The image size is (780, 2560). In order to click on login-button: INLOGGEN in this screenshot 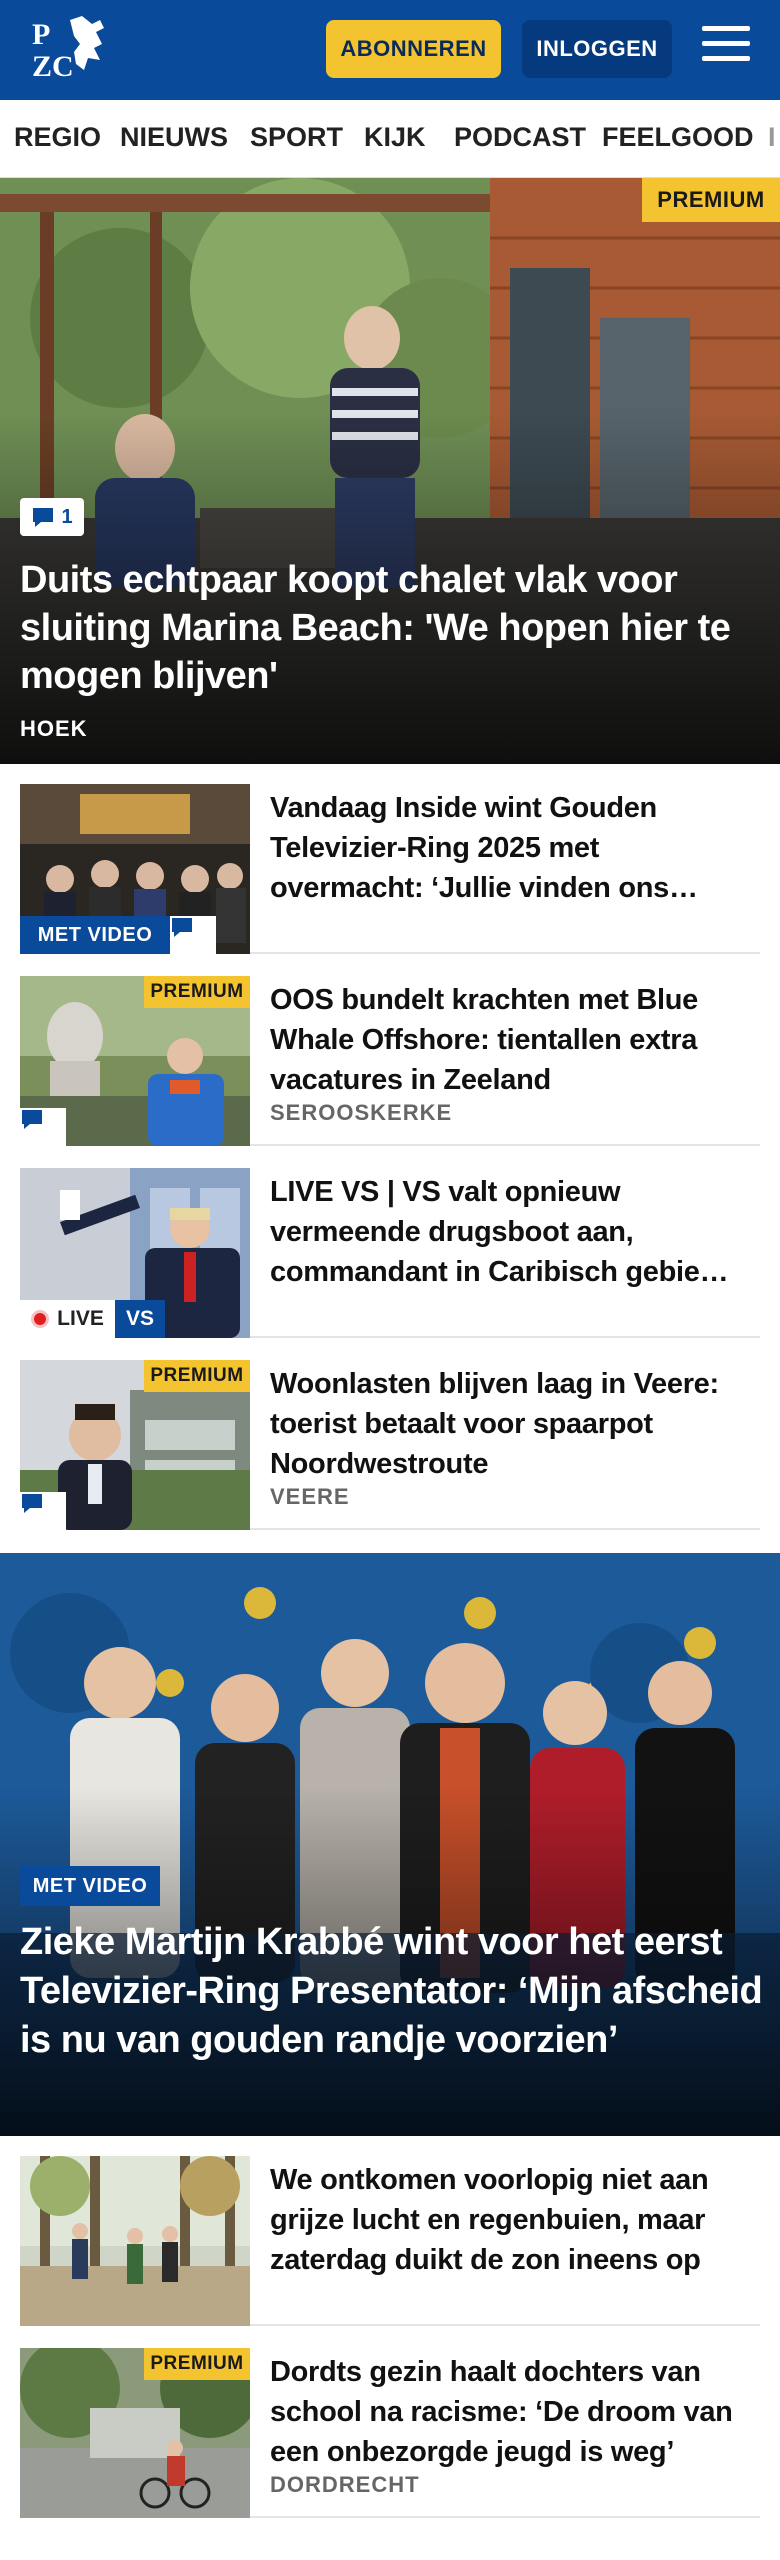, I will do `click(597, 49)`.